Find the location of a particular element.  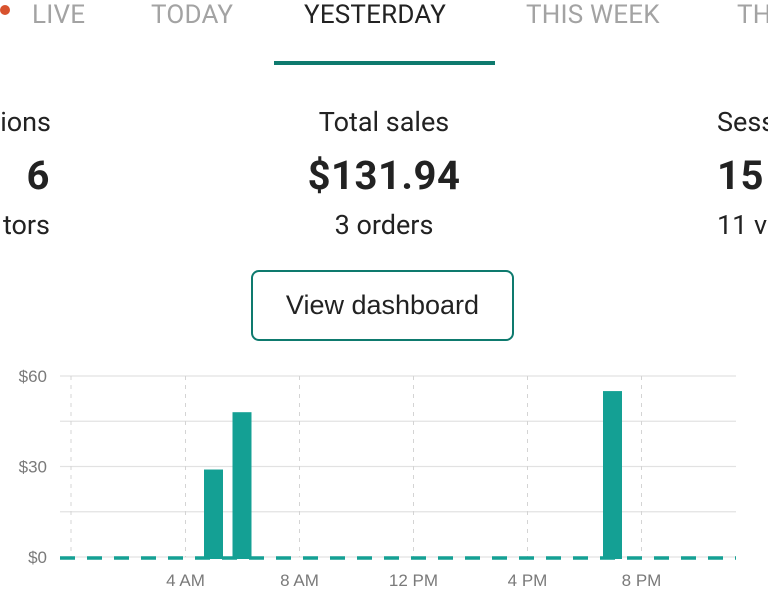

y-axis-tick-label: $30 is located at coordinates (33, 467).